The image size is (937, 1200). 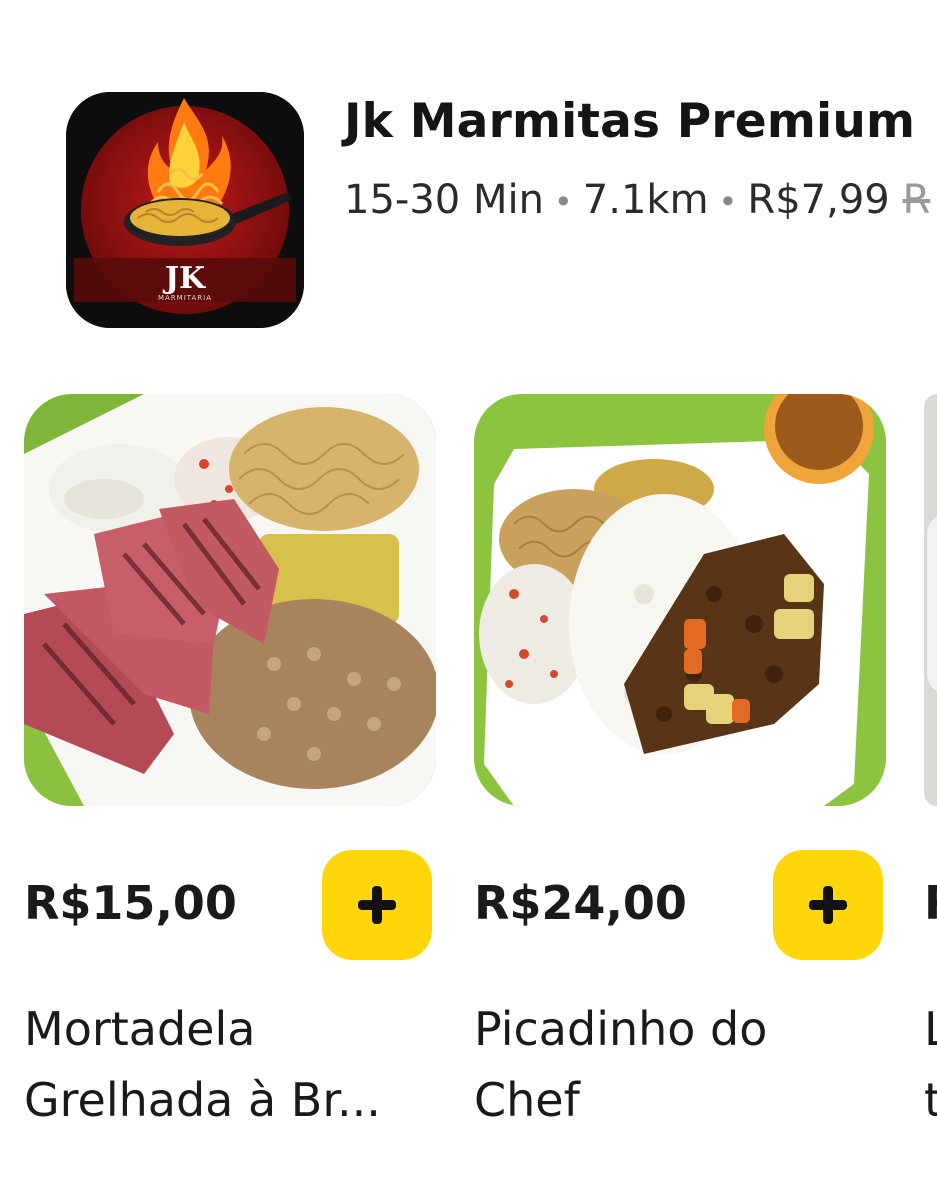 I want to click on plate-edge, so click(x=932, y=604).